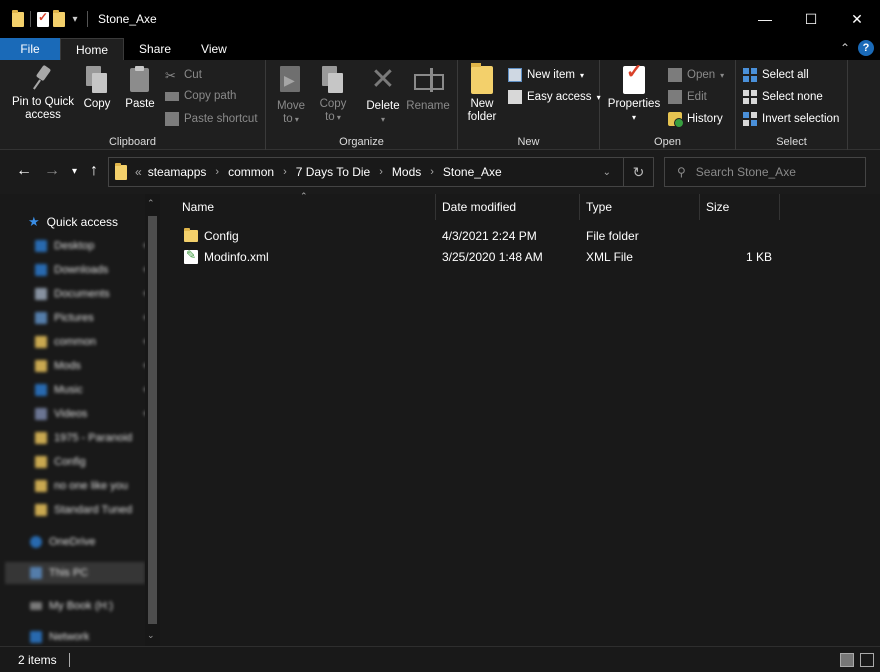 Image resolution: width=880 pixels, height=672 pixels. What do you see at coordinates (295, 119) in the screenshot?
I see `move-to-chevron-down-icon: ▾` at bounding box center [295, 119].